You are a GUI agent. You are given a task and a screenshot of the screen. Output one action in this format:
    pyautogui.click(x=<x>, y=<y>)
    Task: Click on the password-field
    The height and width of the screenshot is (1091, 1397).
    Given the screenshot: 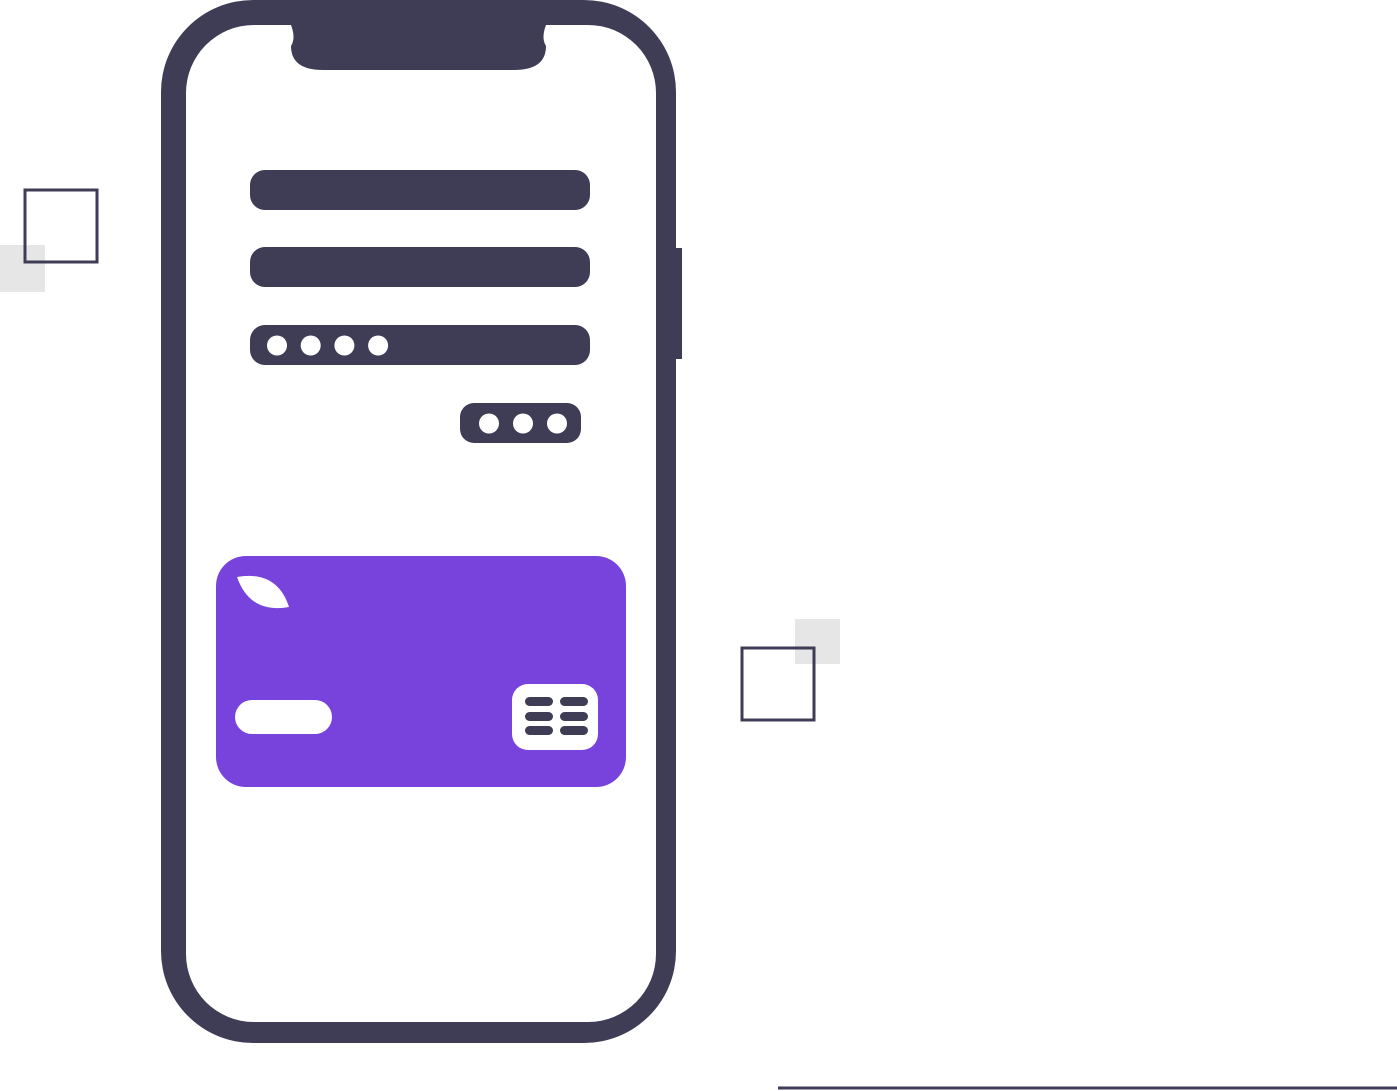 What is the action you would take?
    pyautogui.click(x=420, y=345)
    